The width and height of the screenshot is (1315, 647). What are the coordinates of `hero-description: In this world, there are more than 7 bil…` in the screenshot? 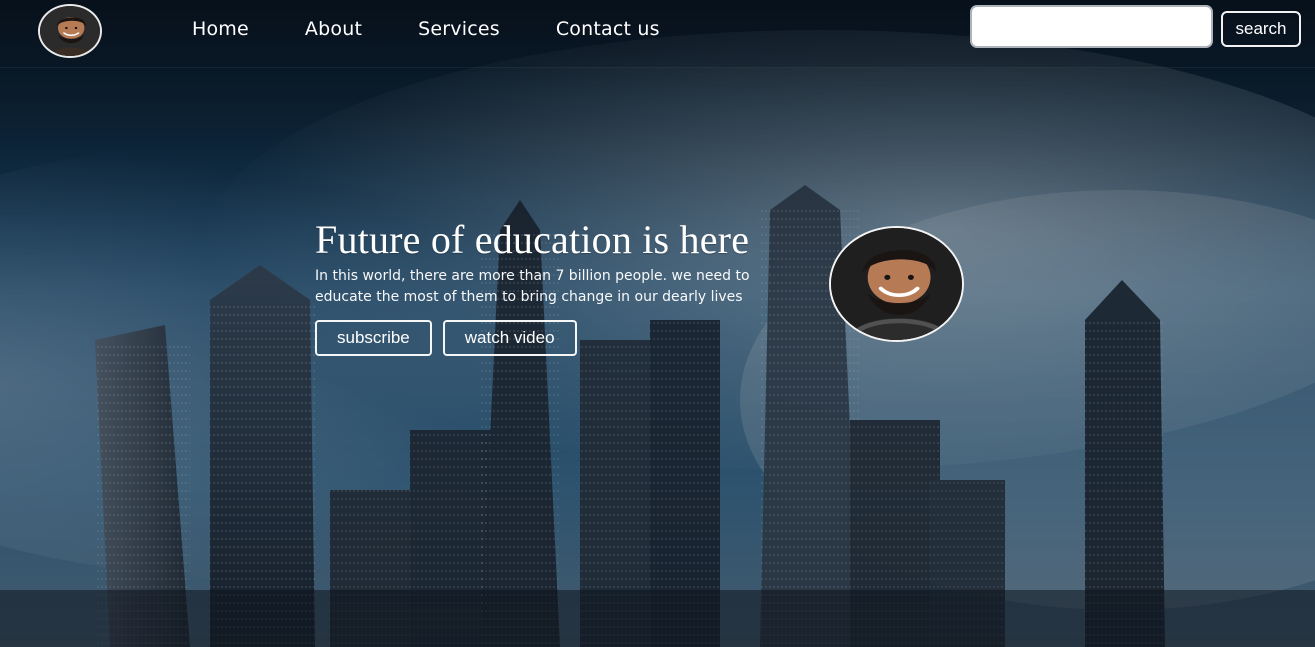 It's located at (532, 286).